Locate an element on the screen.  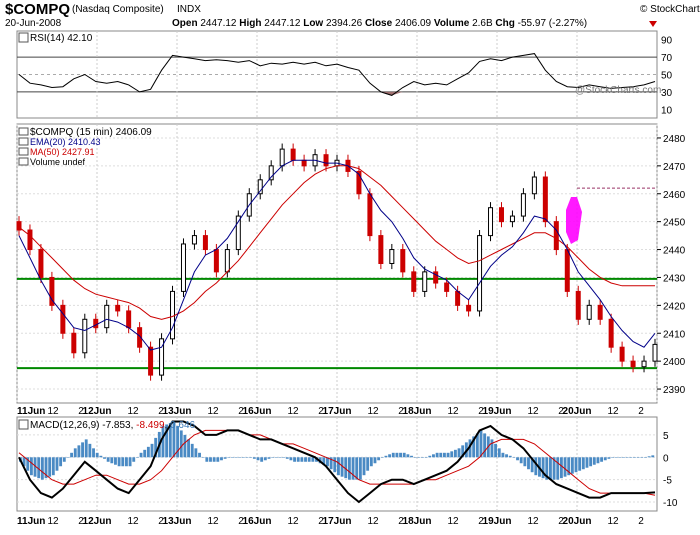
x-tick-label: 18Jun is located at coordinates (417, 411).